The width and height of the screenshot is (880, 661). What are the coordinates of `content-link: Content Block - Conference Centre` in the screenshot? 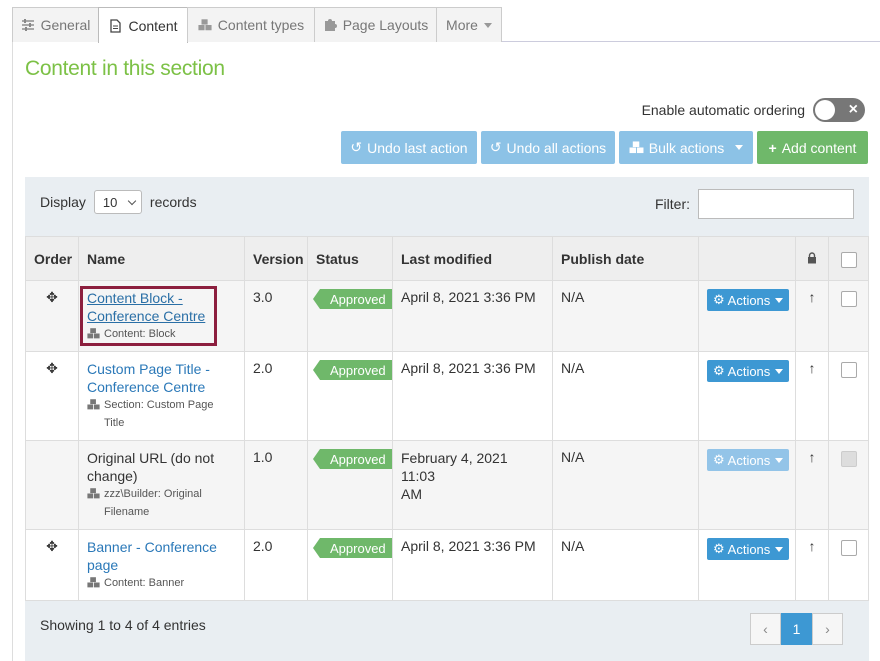 It's located at (161, 307).